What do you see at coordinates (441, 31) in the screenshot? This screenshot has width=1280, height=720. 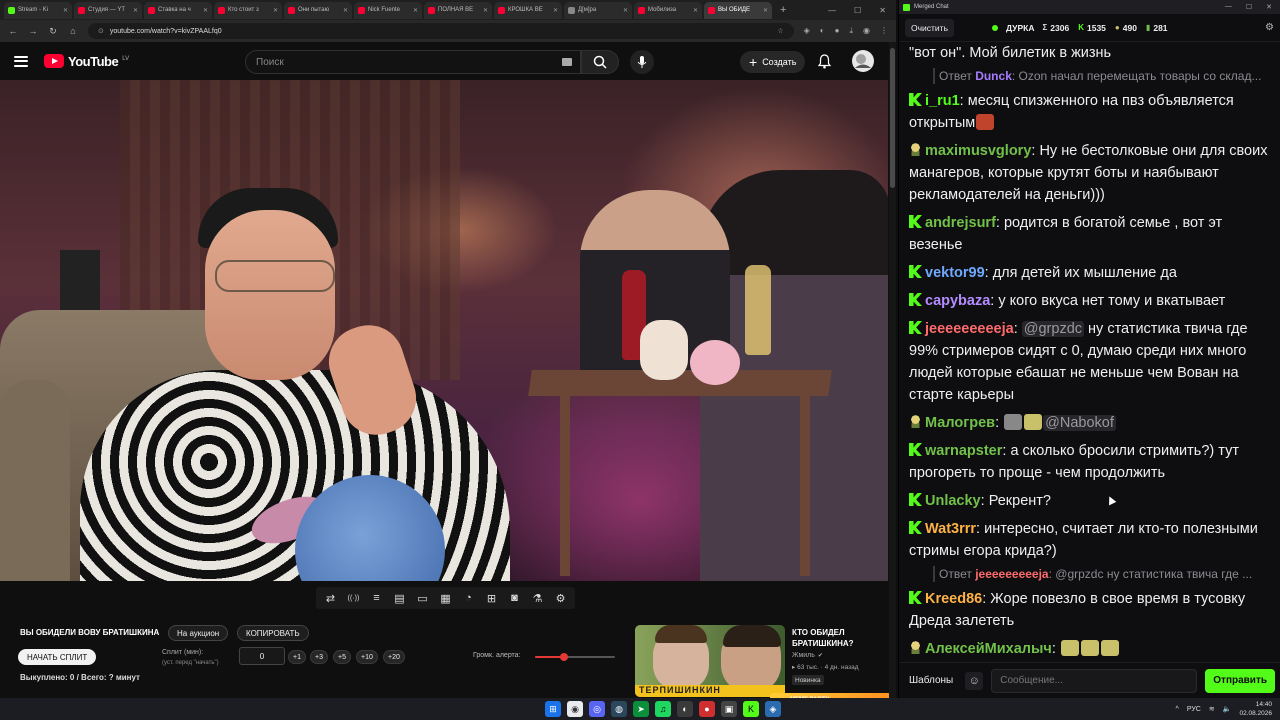 I see `url-field: ⊙ youtube.com/watch?v=kivZPAALfq0 ☆` at bounding box center [441, 31].